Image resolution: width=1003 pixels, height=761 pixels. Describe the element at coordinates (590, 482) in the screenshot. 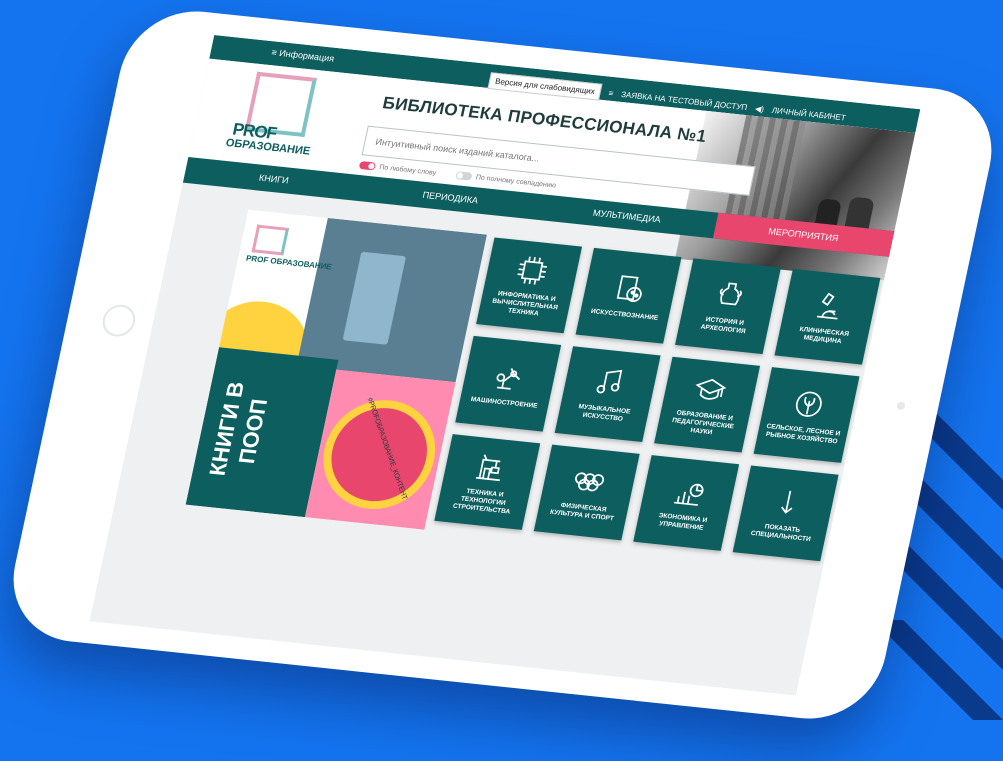

I see `olympic-rings-icon` at that location.